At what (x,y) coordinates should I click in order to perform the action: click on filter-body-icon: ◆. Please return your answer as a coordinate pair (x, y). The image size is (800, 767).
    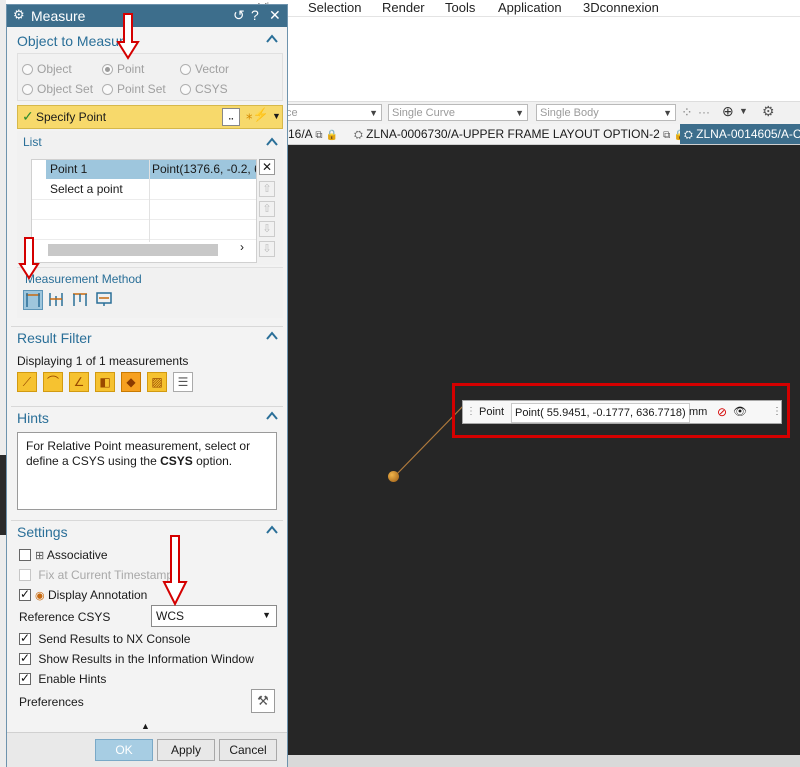
    Looking at the image, I should click on (131, 382).